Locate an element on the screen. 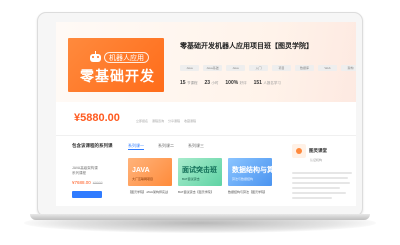  stat-hours: 23 小时 is located at coordinates (211, 83).